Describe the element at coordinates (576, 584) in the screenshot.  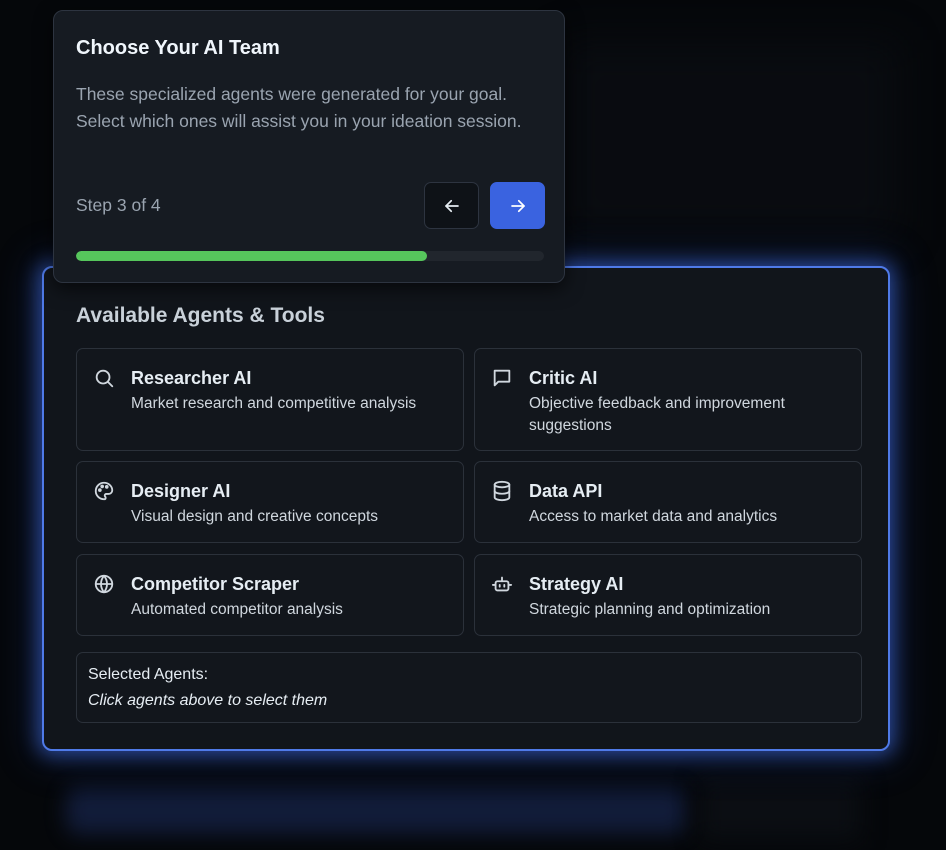
I see `agent-name: Strategy AI` at that location.